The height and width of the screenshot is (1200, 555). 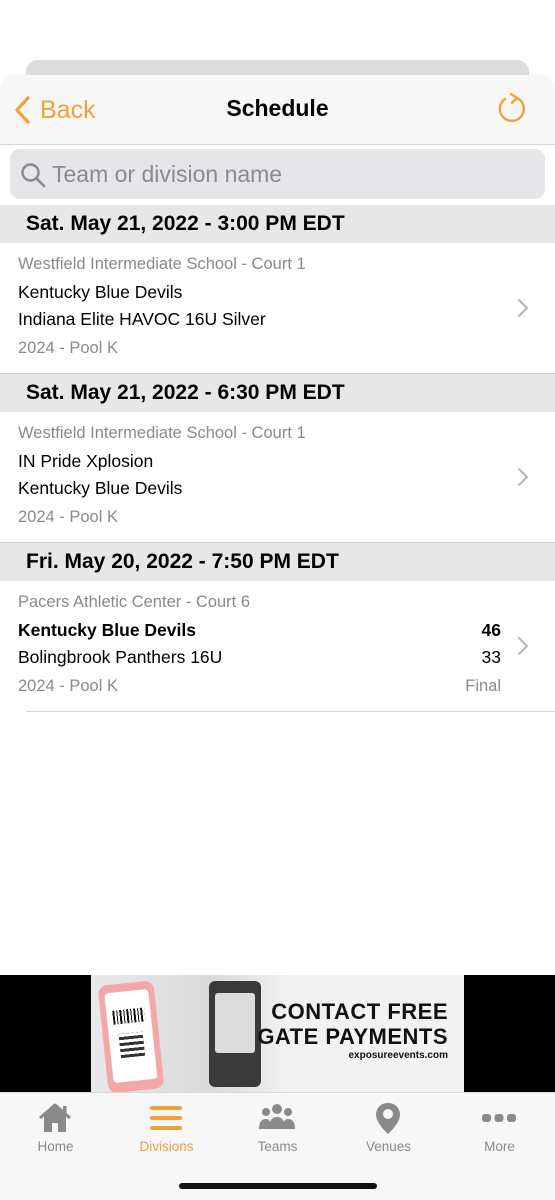 What do you see at coordinates (134, 602) in the screenshot?
I see `game-venue: Pacers Athletic Center - Court 6` at bounding box center [134, 602].